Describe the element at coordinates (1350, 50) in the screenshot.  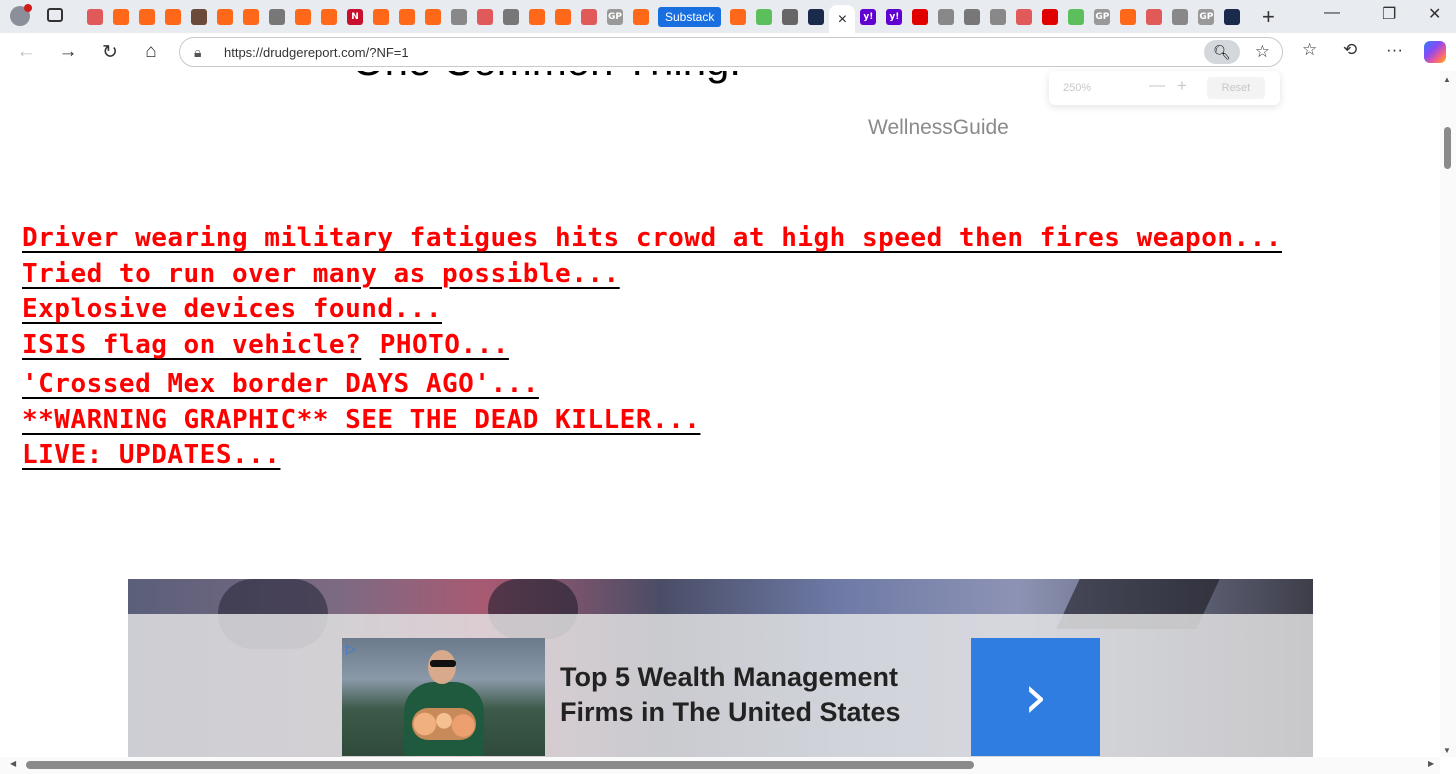
I see `history-icon: ⟲` at that location.